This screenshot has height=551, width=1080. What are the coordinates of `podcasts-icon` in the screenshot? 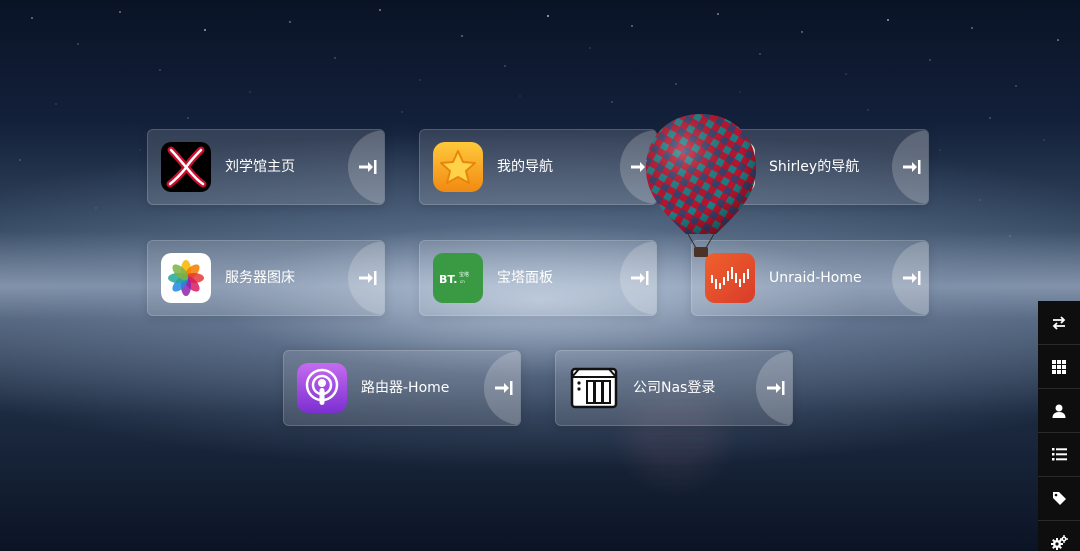 It's located at (322, 388).